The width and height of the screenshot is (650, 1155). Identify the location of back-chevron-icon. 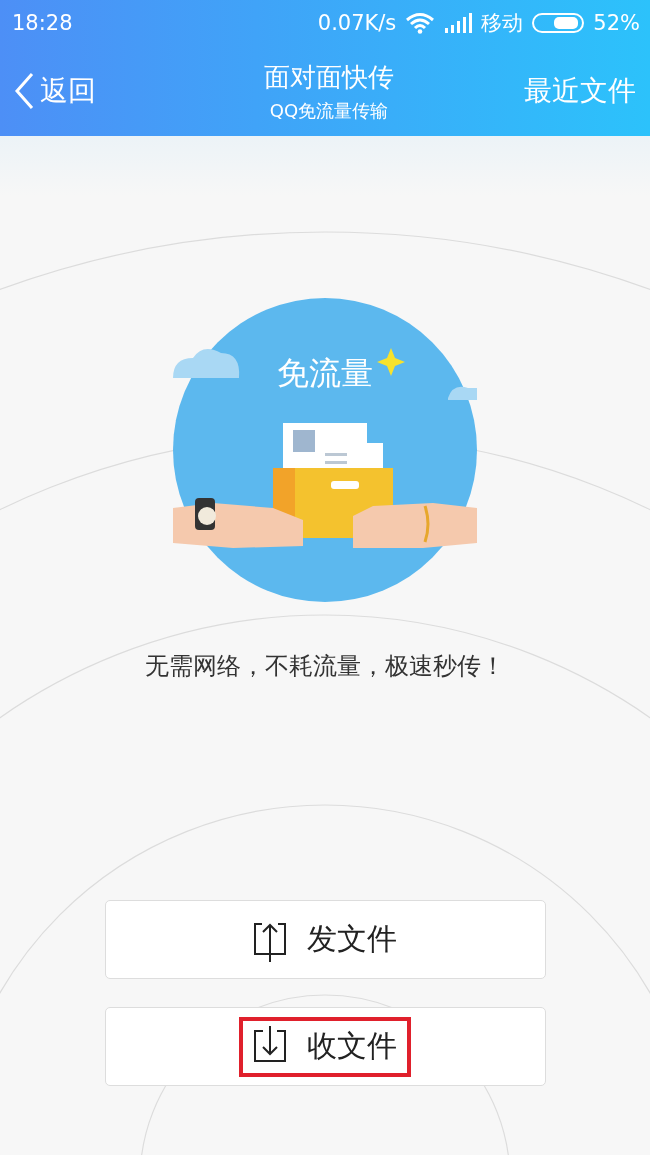
(24, 91).